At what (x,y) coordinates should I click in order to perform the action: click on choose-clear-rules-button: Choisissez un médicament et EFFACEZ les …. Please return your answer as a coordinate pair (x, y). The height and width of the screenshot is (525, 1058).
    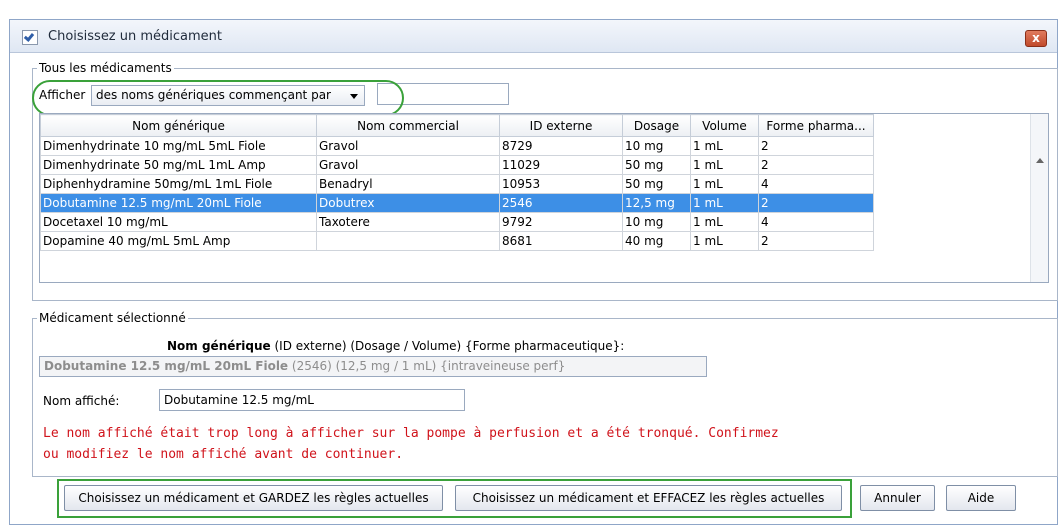
    Looking at the image, I should click on (648, 498).